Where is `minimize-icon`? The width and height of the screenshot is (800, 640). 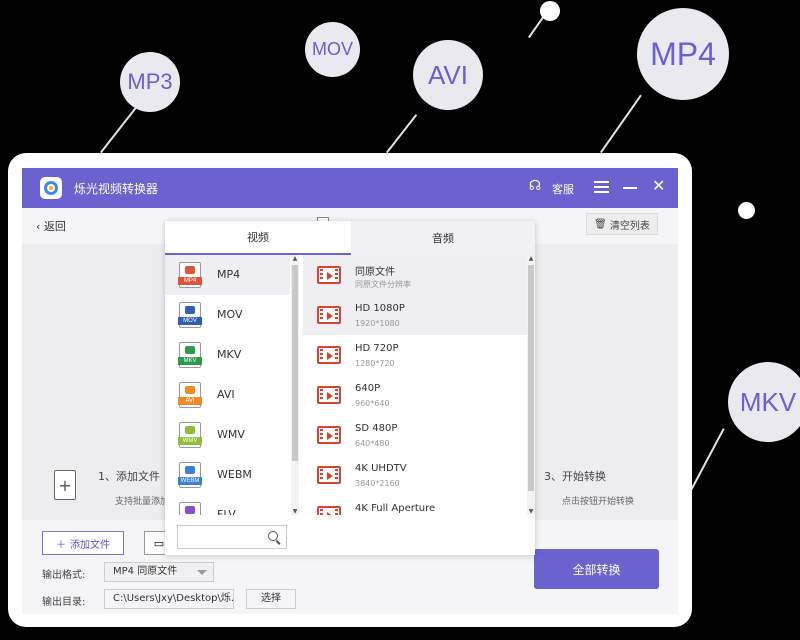
minimize-icon is located at coordinates (630, 188).